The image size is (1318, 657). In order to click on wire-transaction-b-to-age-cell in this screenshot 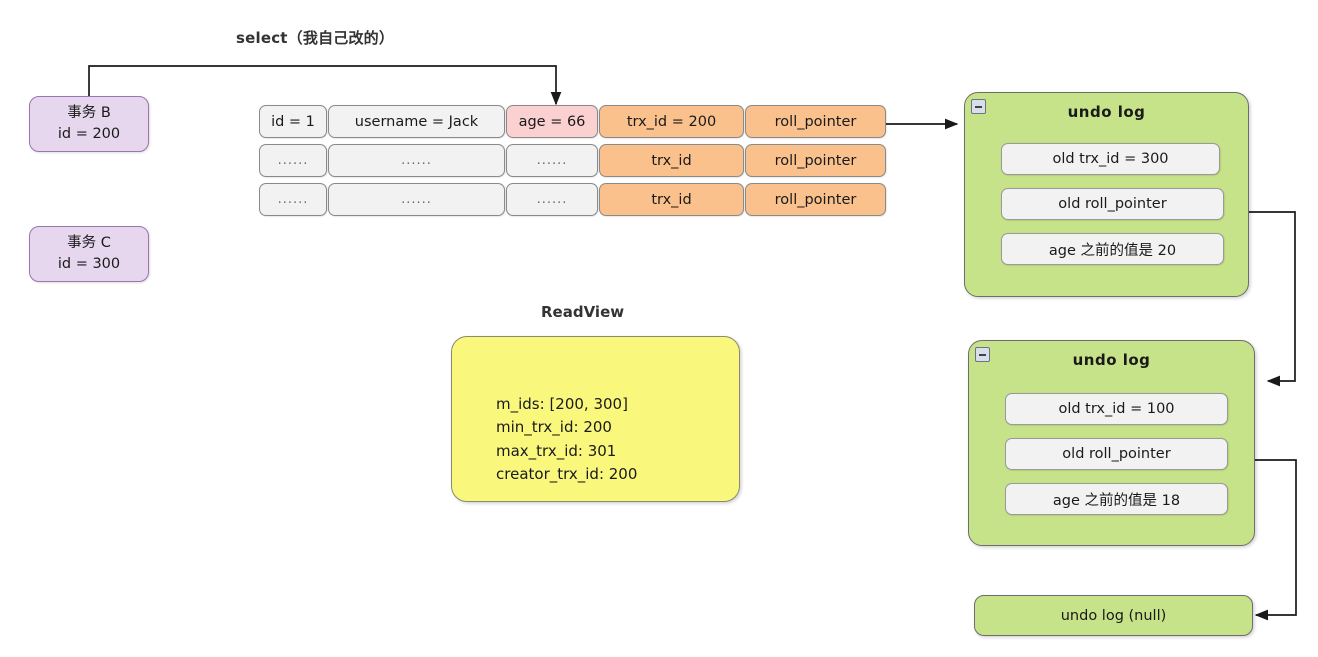, I will do `click(325, 85)`.